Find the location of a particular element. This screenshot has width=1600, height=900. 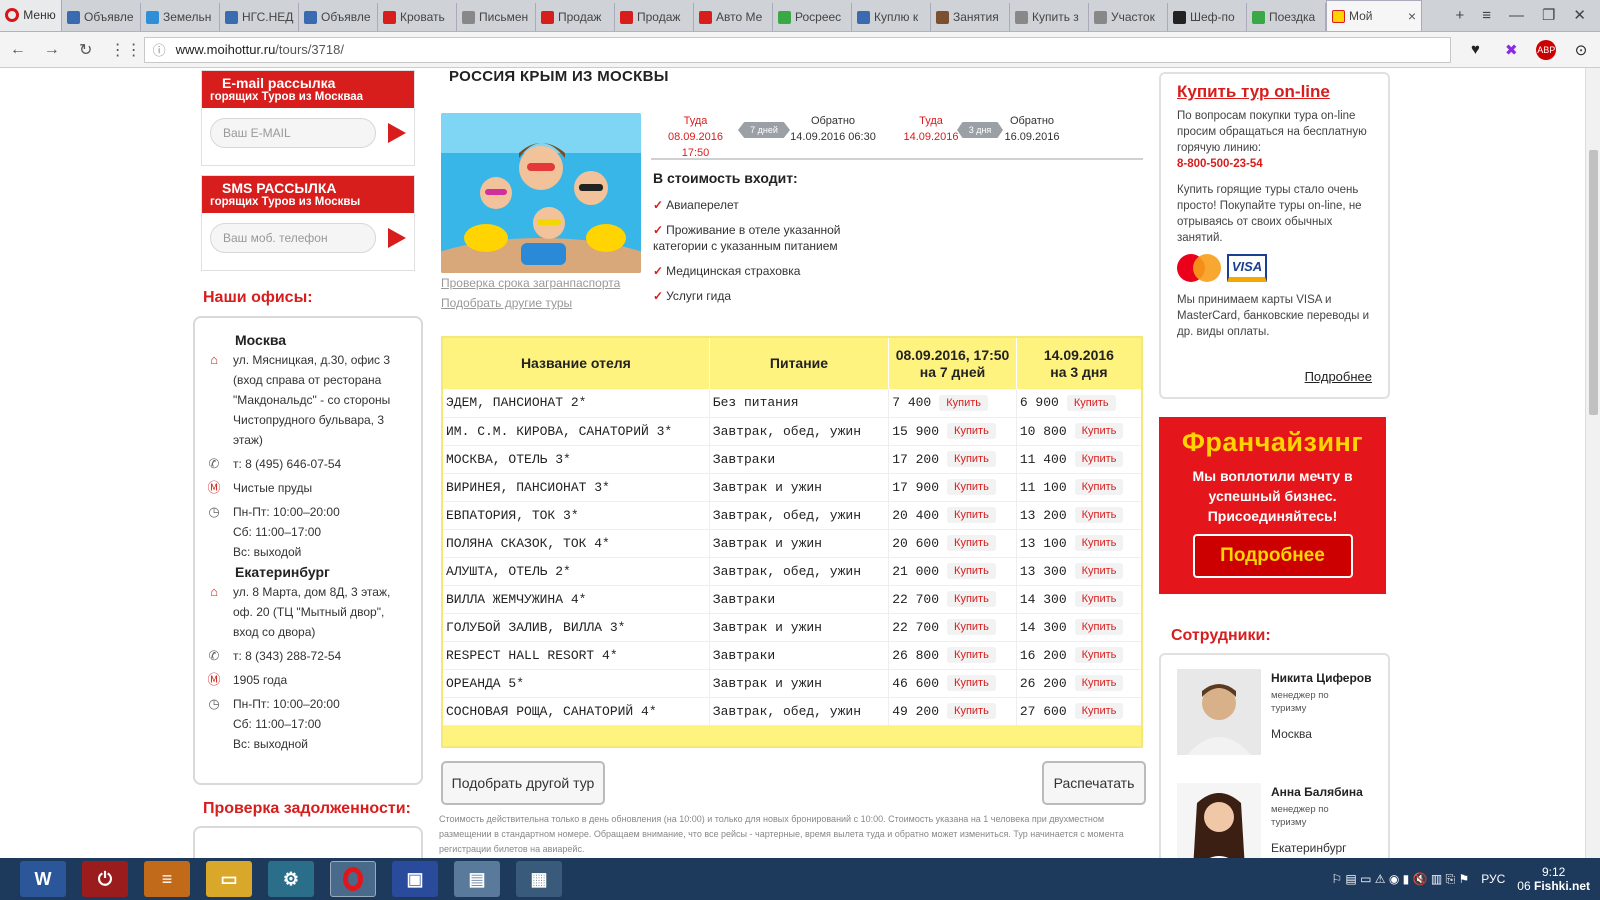

included-title: В стоимость входит: is located at coordinates (725, 178).